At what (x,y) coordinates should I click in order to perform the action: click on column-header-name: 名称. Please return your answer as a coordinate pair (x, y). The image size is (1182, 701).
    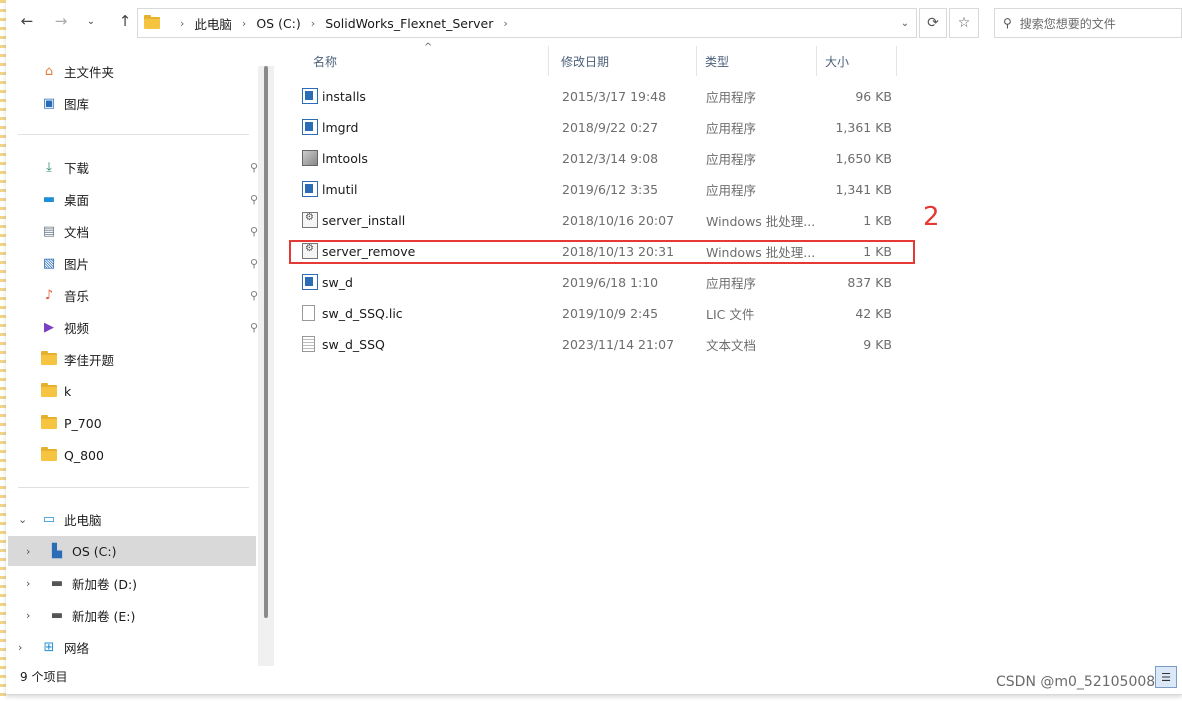
    Looking at the image, I should click on (427, 61).